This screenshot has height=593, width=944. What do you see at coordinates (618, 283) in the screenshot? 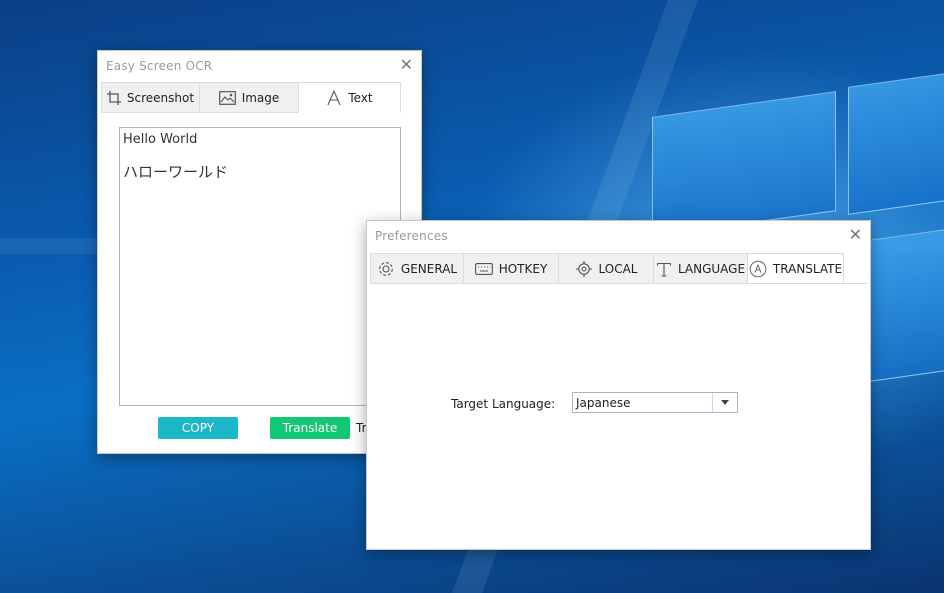
I see `preferences-content-border` at bounding box center [618, 283].